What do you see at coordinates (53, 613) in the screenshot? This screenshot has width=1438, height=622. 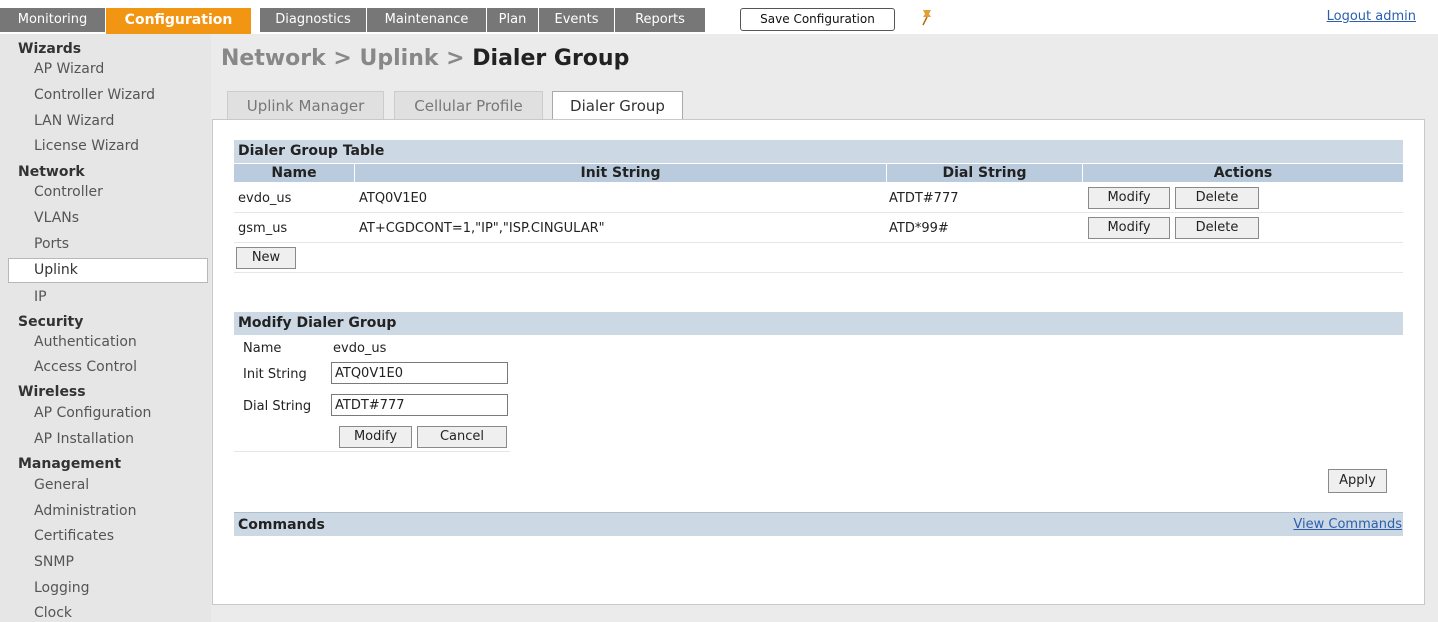 I see `sidebar-item-clock: Clock` at bounding box center [53, 613].